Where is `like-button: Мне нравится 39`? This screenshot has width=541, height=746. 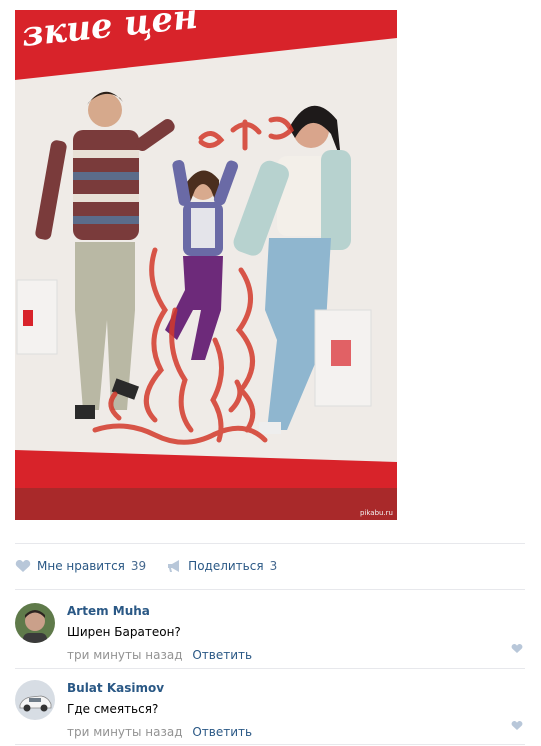 like-button: Мне нравится 39 is located at coordinates (80, 566).